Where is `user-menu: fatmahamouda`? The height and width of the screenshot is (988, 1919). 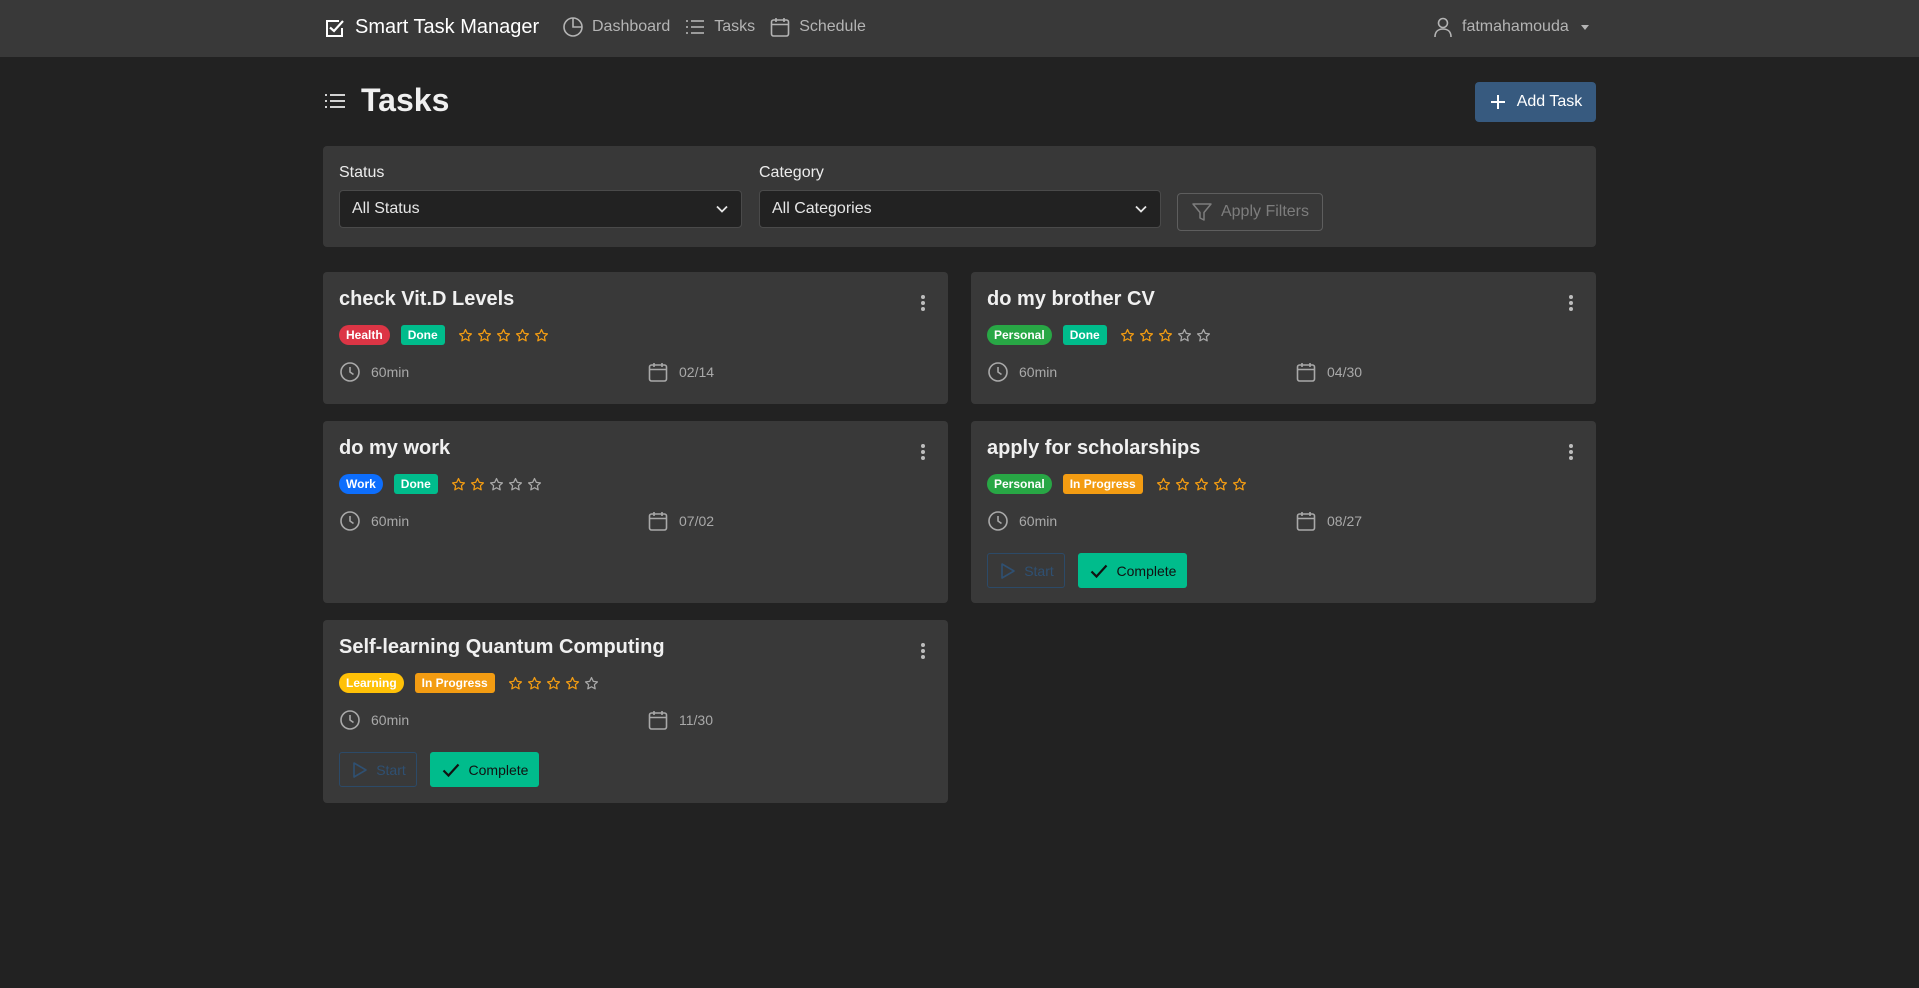 user-menu: fatmahamouda is located at coordinates (1510, 27).